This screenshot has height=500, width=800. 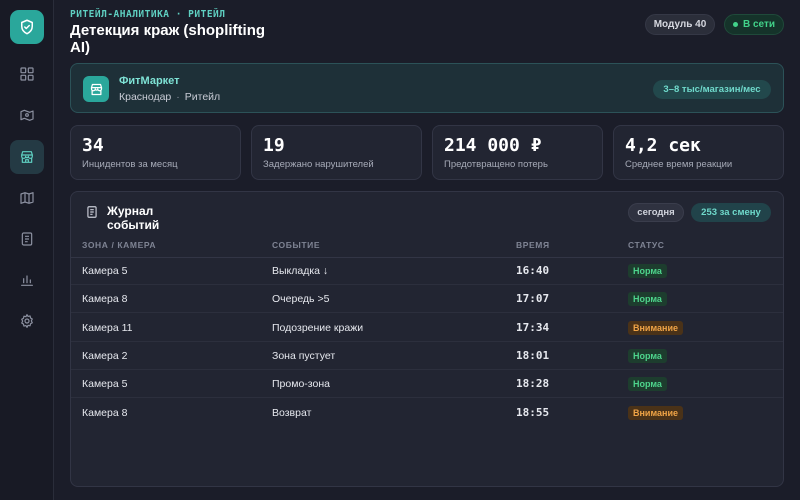 What do you see at coordinates (759, 24) in the screenshot?
I see `online-status-label: В сети` at bounding box center [759, 24].